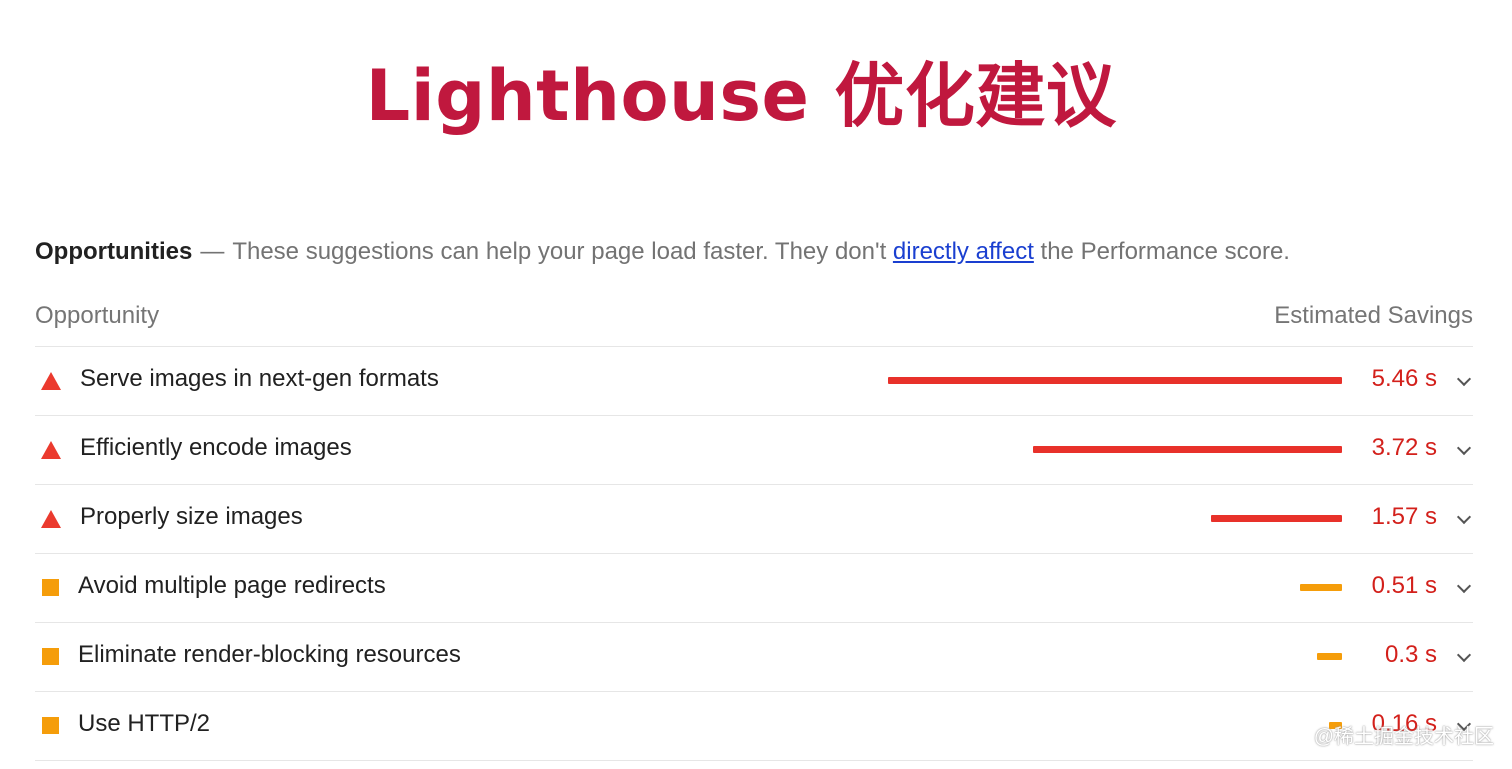  What do you see at coordinates (754, 323) in the screenshot?
I see `column-headers: Opportunity Estimated Savings` at bounding box center [754, 323].